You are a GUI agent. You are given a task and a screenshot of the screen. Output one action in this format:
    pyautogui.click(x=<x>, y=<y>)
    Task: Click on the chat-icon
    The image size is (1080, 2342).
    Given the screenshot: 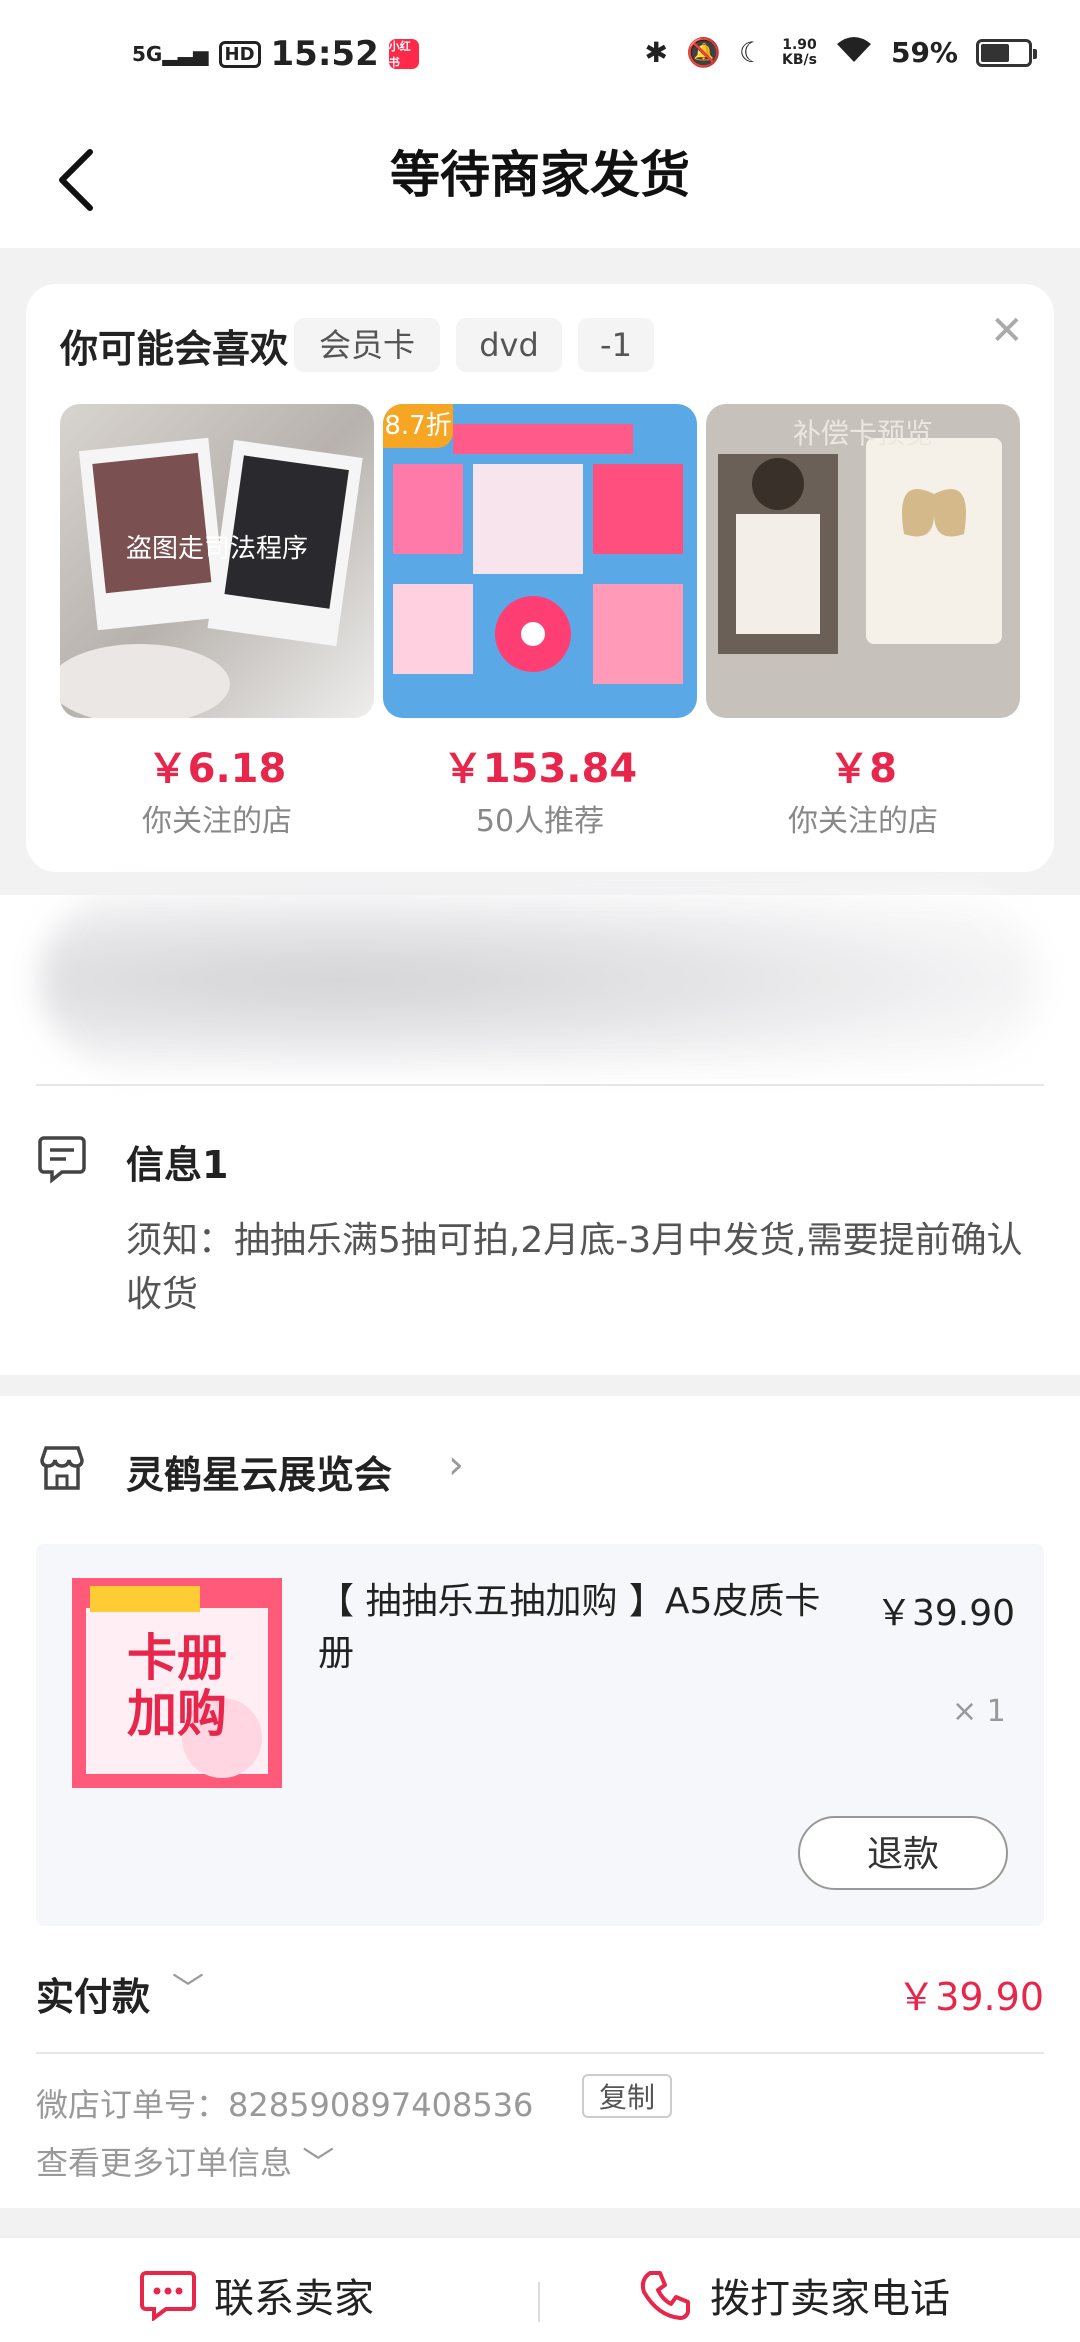 What is the action you would take?
    pyautogui.click(x=168, y=2296)
    